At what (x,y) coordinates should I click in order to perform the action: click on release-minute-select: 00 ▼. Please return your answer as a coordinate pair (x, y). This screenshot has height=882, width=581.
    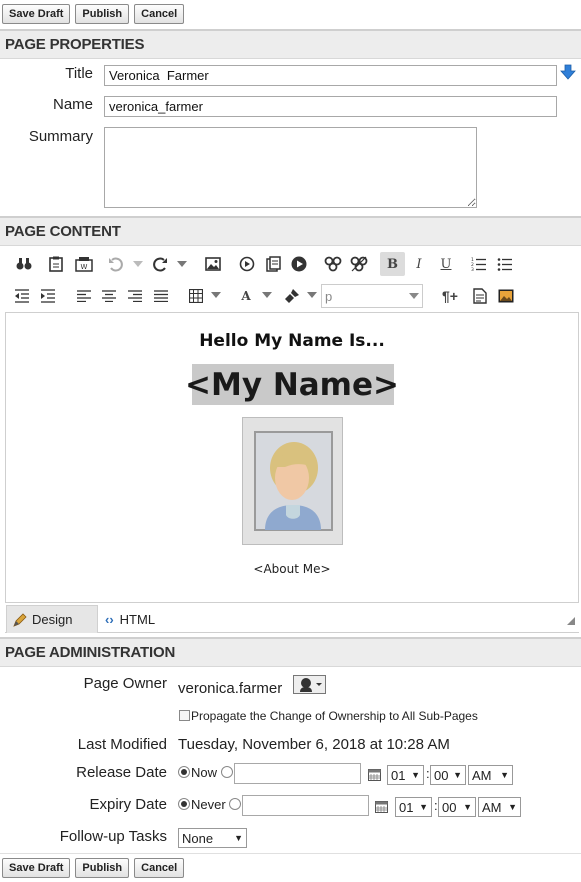
    Looking at the image, I should click on (448, 775).